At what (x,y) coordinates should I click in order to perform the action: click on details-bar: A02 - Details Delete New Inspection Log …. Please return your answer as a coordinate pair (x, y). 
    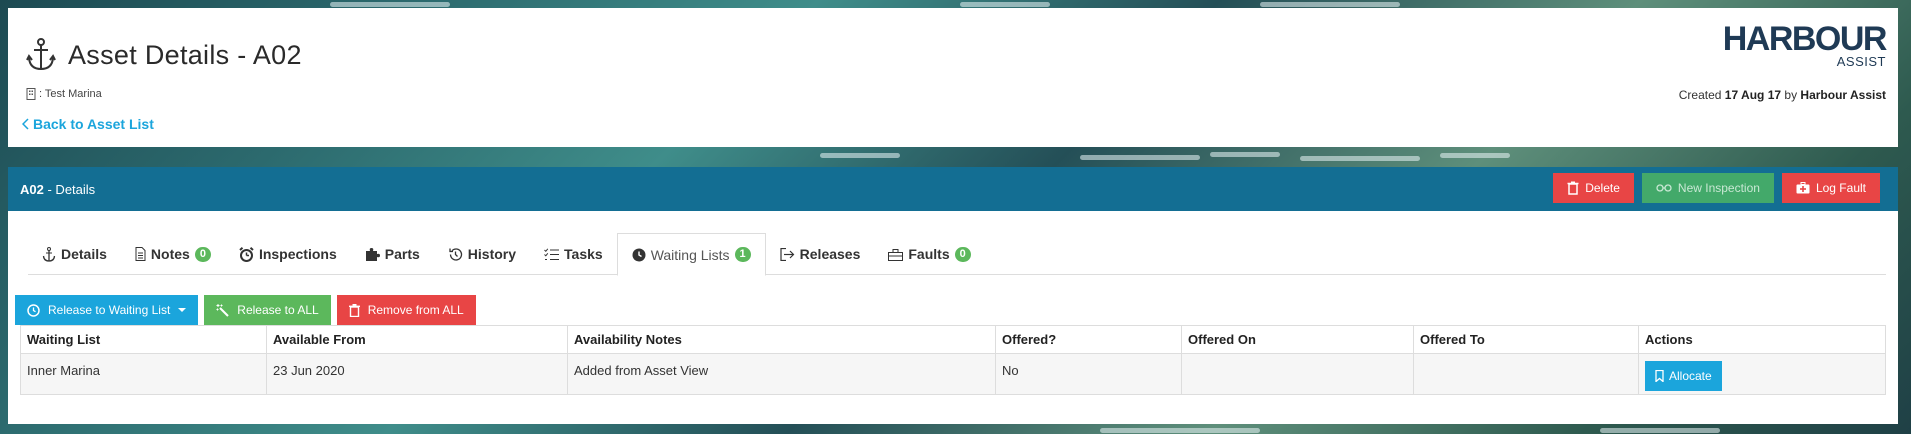
    Looking at the image, I should click on (953, 189).